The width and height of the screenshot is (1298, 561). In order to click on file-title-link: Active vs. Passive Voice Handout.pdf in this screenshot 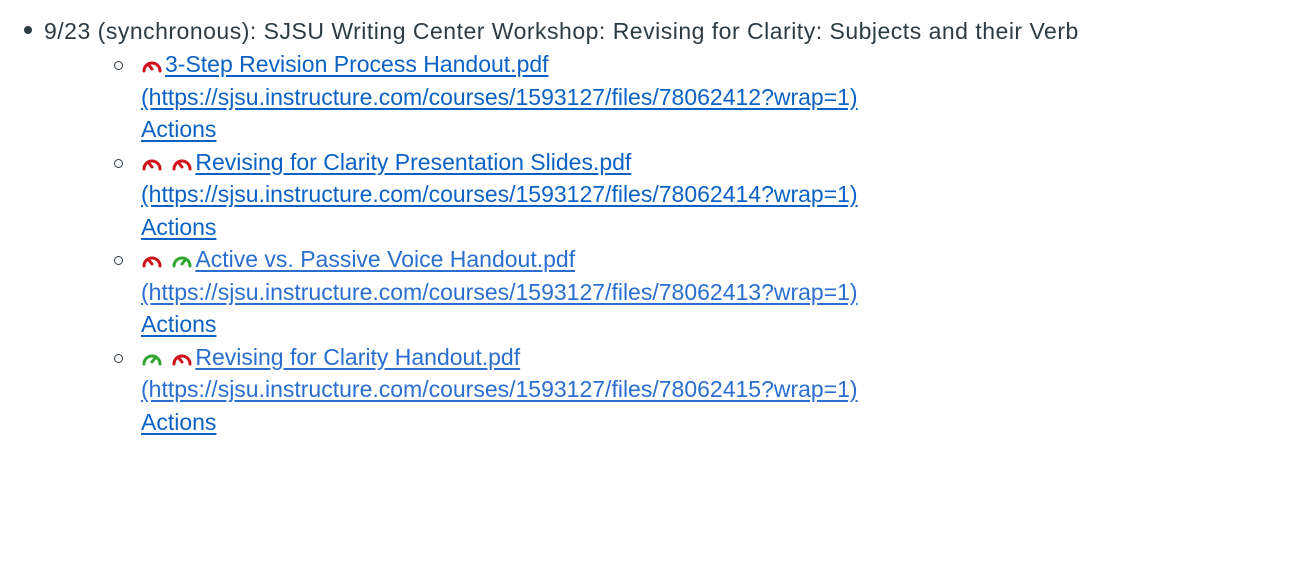, I will do `click(385, 259)`.